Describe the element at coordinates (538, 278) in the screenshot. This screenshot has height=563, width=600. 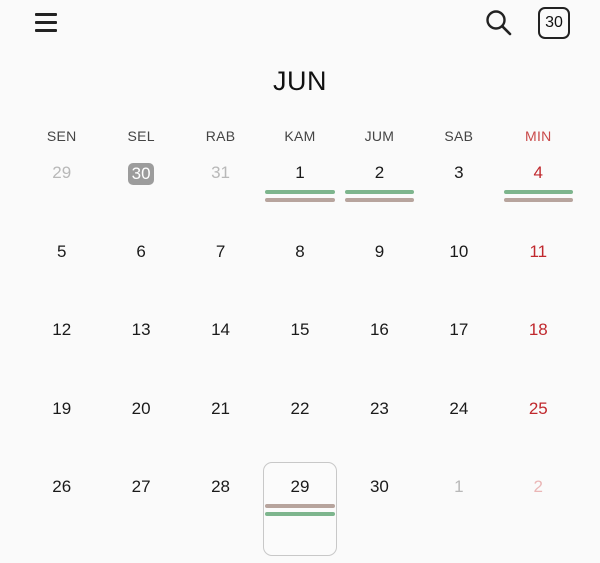
I see `day-cell: 11` at that location.